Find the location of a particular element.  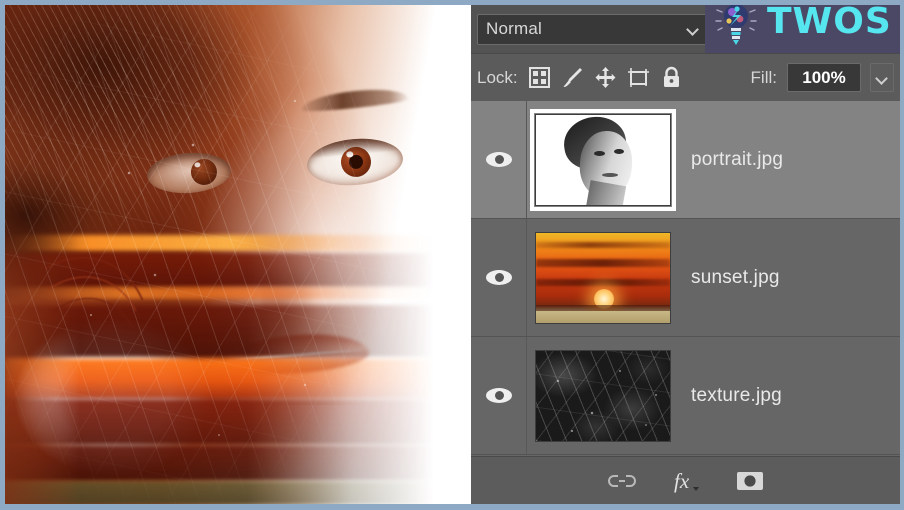

layer-visibility-toggle-portrait is located at coordinates (499, 159).